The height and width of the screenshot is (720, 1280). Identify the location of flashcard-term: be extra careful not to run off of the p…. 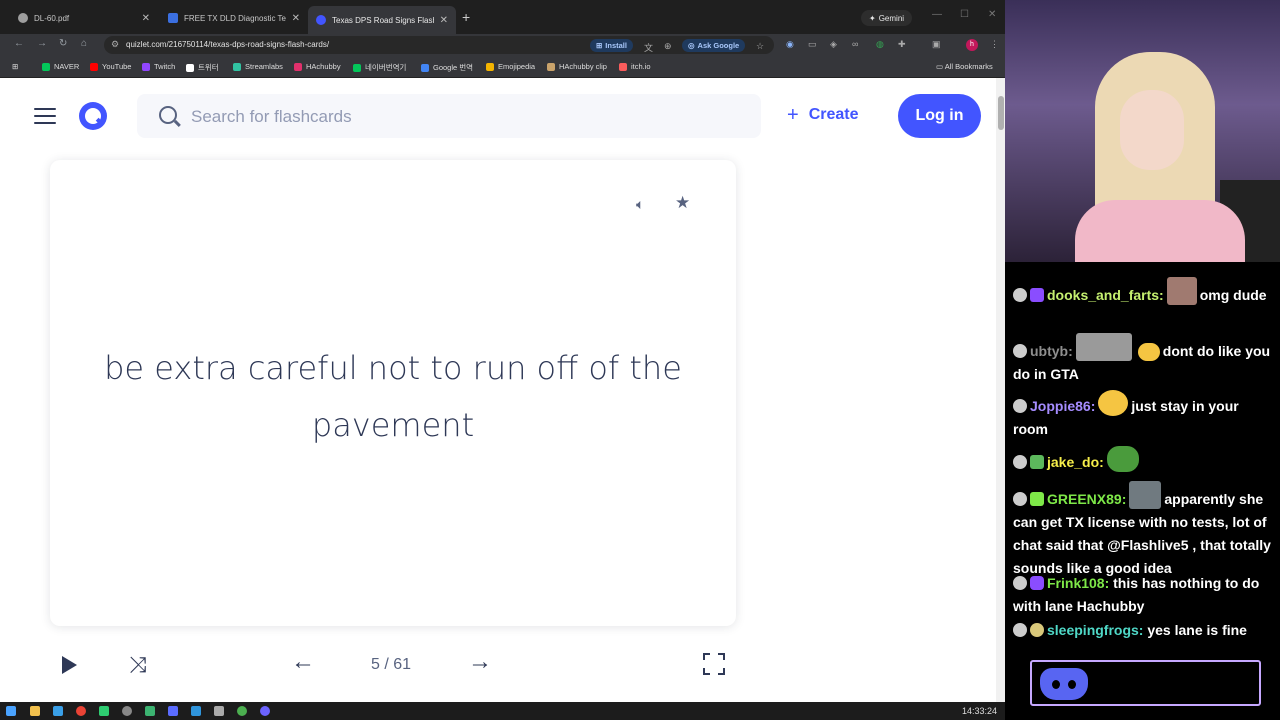
(393, 396).